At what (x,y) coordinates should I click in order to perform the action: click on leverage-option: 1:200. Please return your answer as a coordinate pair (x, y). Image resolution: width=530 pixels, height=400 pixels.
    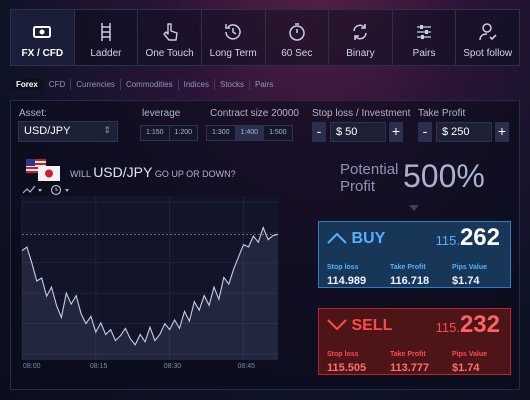
    Looking at the image, I should click on (184, 133).